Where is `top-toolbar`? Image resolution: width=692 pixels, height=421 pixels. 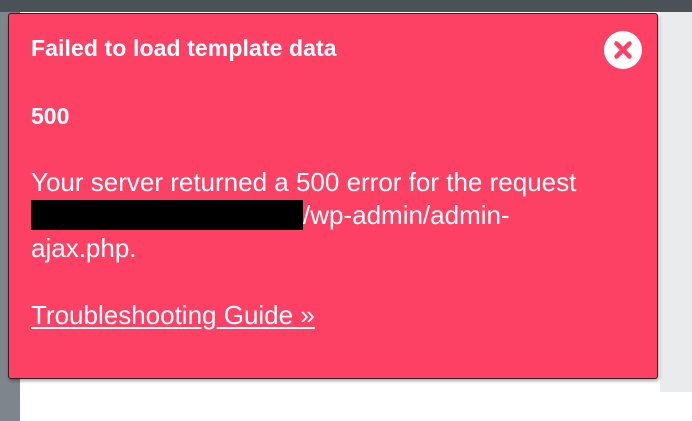
top-toolbar is located at coordinates (346, 6).